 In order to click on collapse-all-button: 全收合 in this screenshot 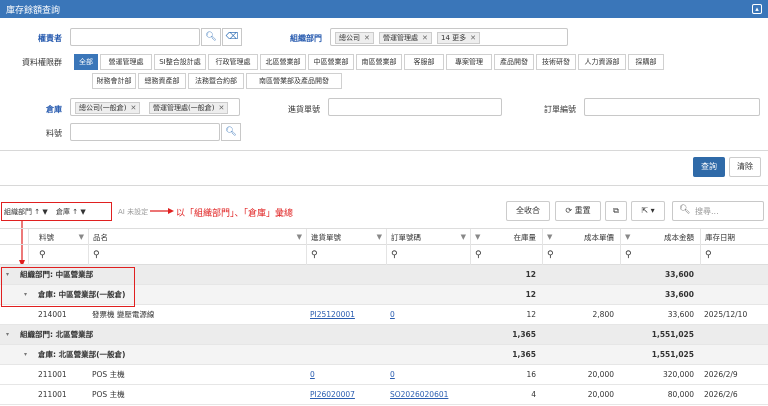, I will do `click(528, 211)`.